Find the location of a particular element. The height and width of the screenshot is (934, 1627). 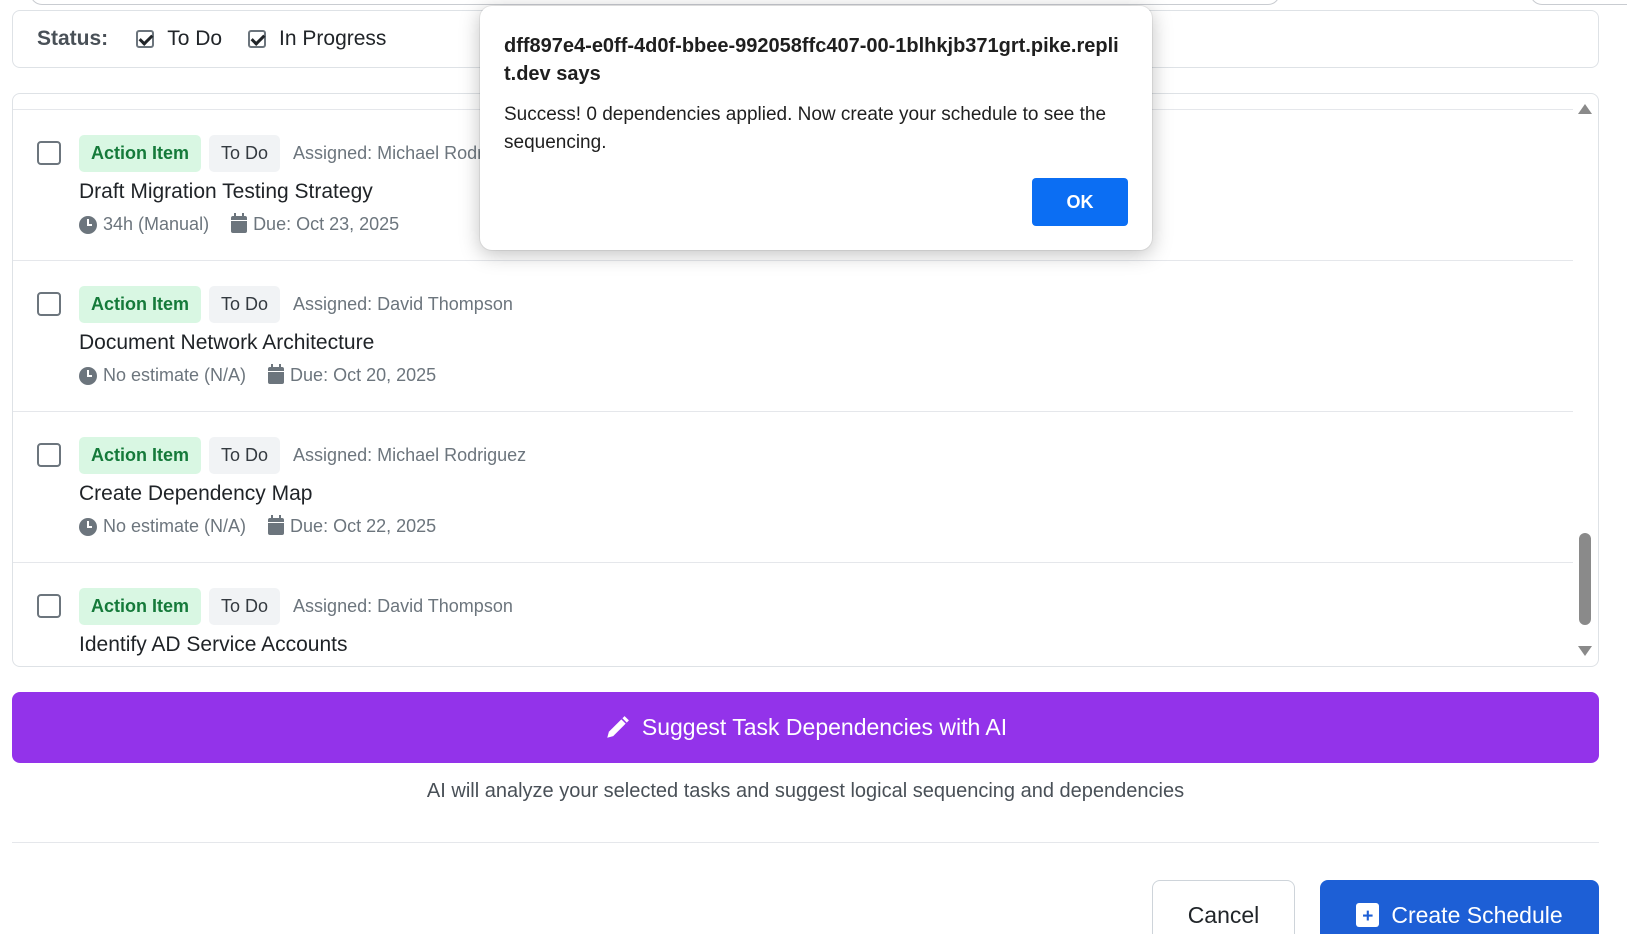

create-schedule-label: Create Schedule is located at coordinates (1477, 914).